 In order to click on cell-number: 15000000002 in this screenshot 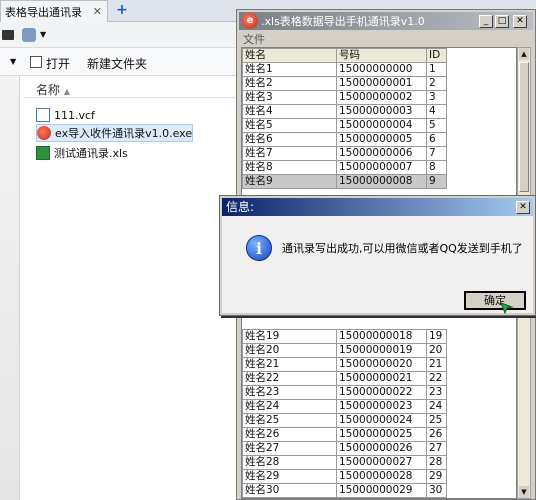, I will do `click(381, 97)`.